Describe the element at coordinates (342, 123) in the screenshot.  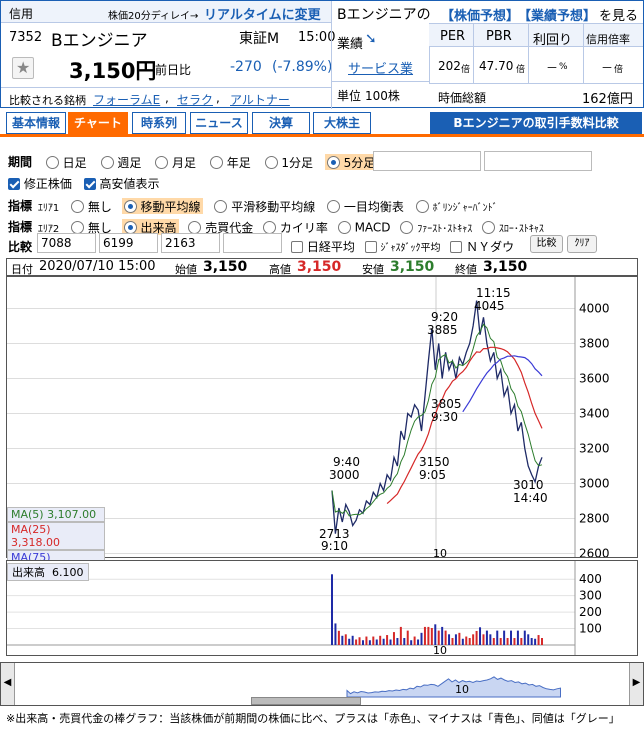
I see `tab-shareholders: 大株主` at that location.